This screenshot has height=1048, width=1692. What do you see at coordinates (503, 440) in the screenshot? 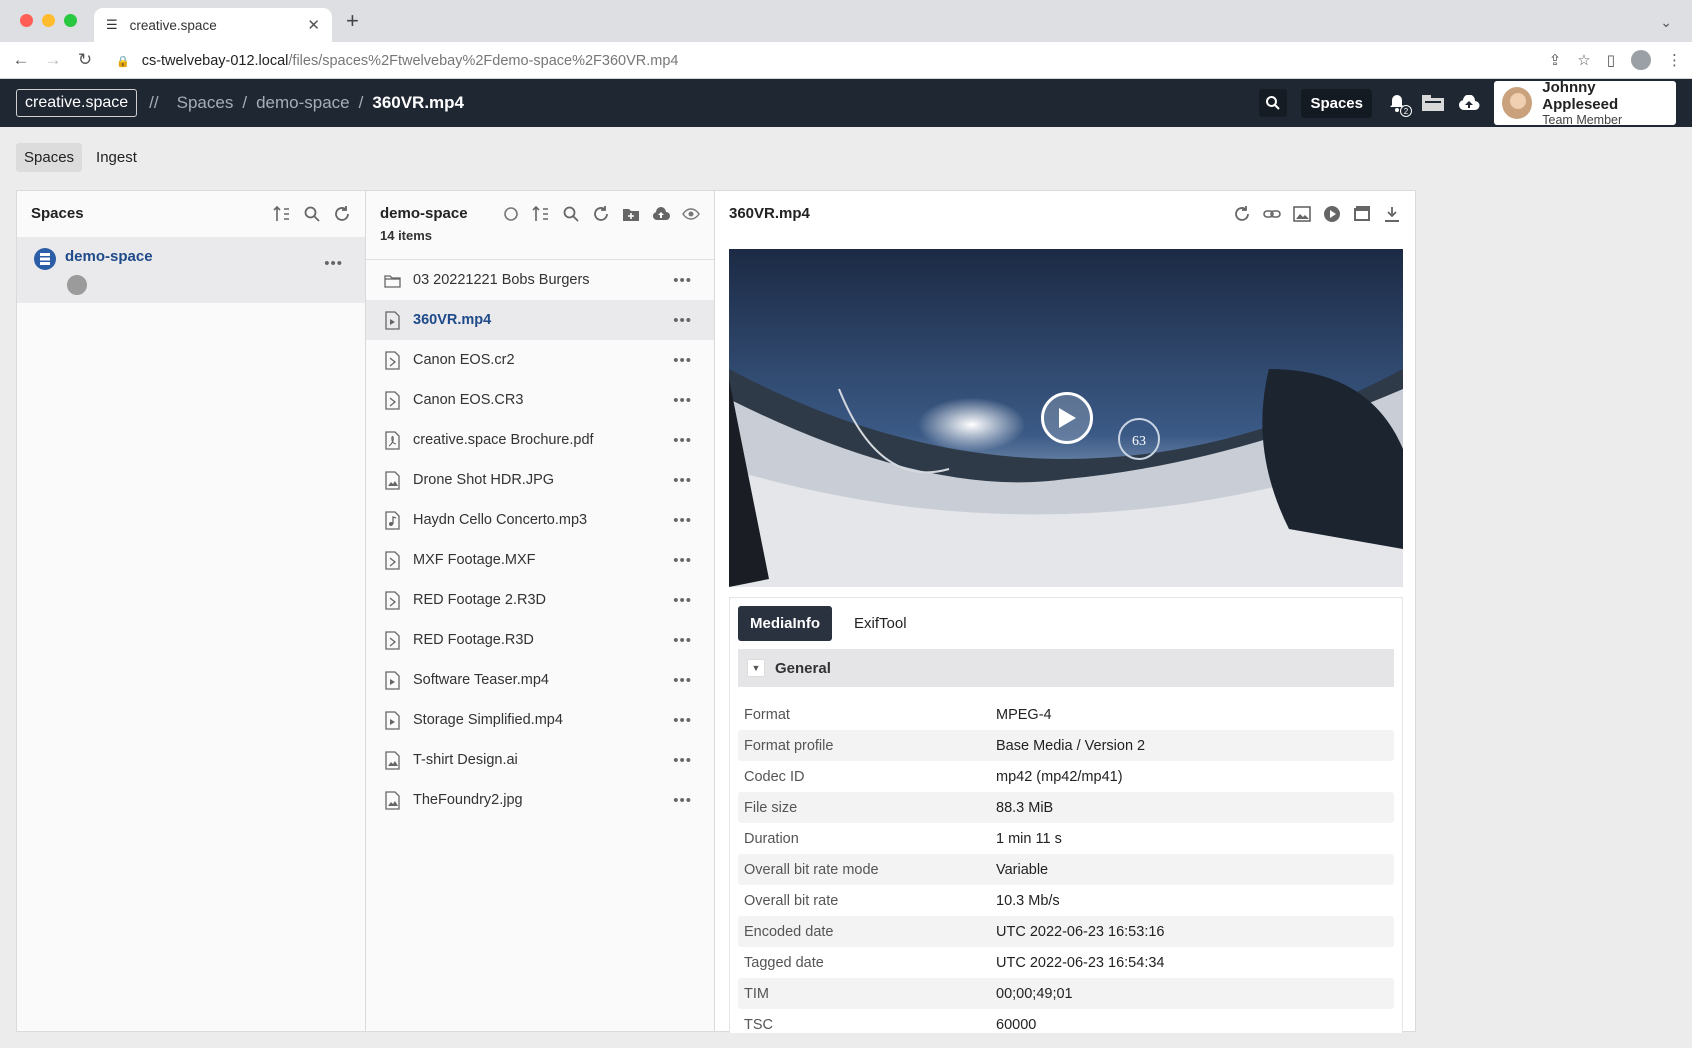
I see `file-name: creative.space Brochure.pdf` at bounding box center [503, 440].